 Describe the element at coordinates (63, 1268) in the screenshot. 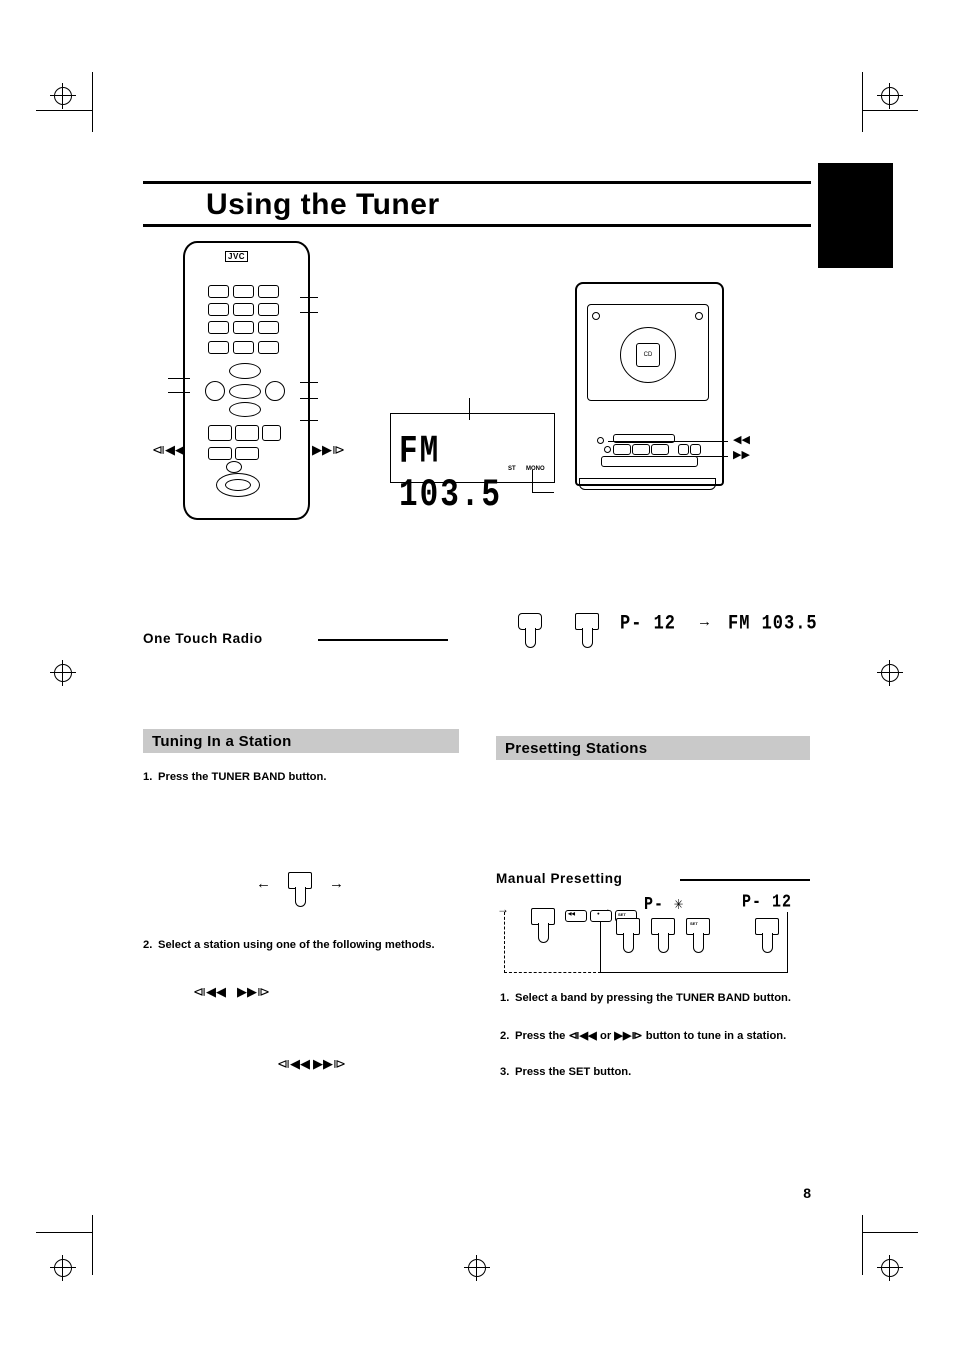

I see `registration-mark-bottom-left` at that location.